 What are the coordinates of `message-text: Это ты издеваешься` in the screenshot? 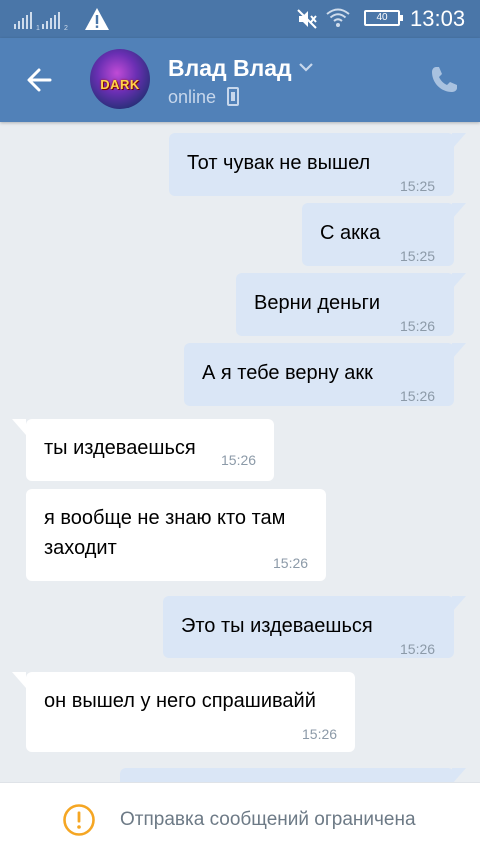 It's located at (277, 626).